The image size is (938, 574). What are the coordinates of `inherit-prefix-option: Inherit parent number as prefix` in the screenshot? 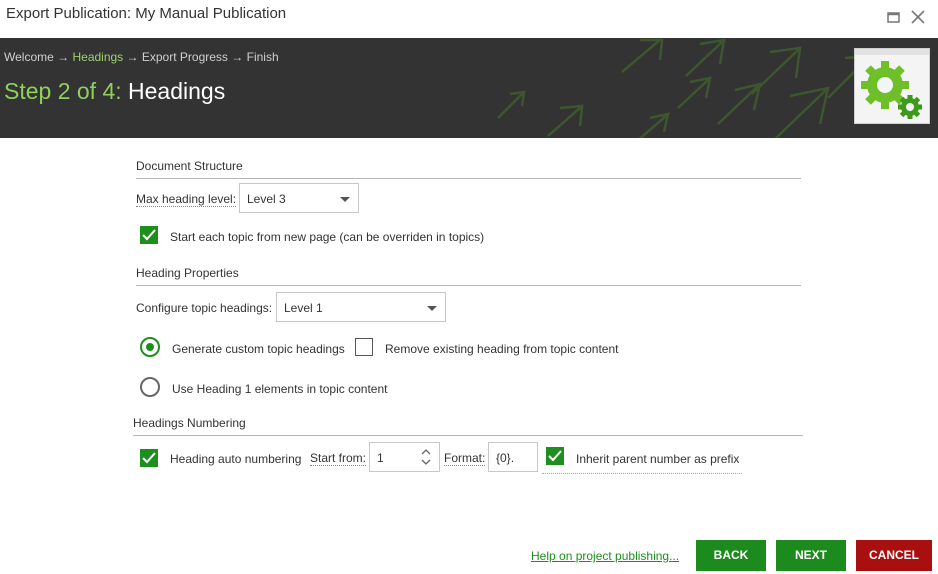 It's located at (642, 458).